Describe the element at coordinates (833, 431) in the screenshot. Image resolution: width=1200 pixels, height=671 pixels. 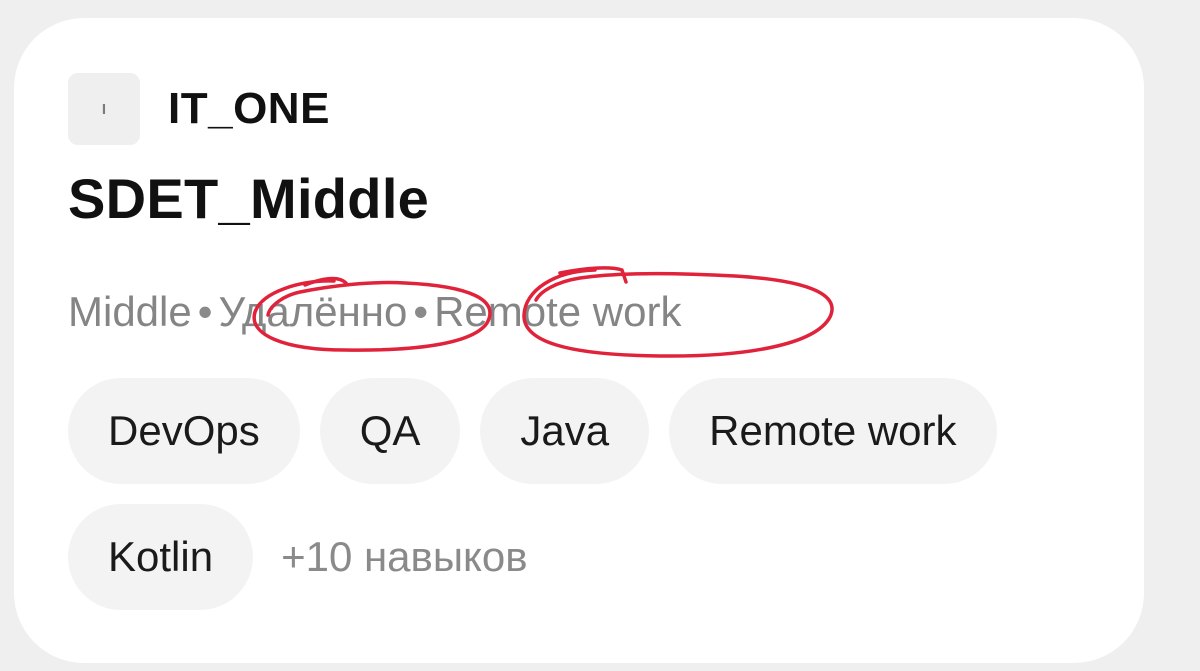
I see `skill-chip: Remote work` at that location.